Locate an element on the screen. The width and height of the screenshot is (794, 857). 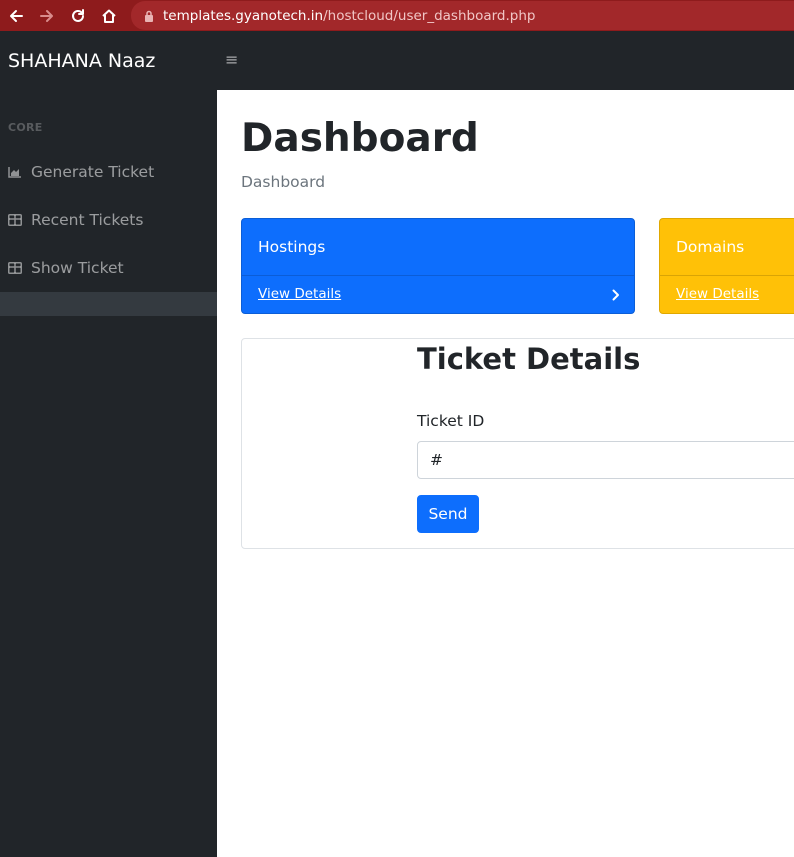
send-button: Send is located at coordinates (448, 514).